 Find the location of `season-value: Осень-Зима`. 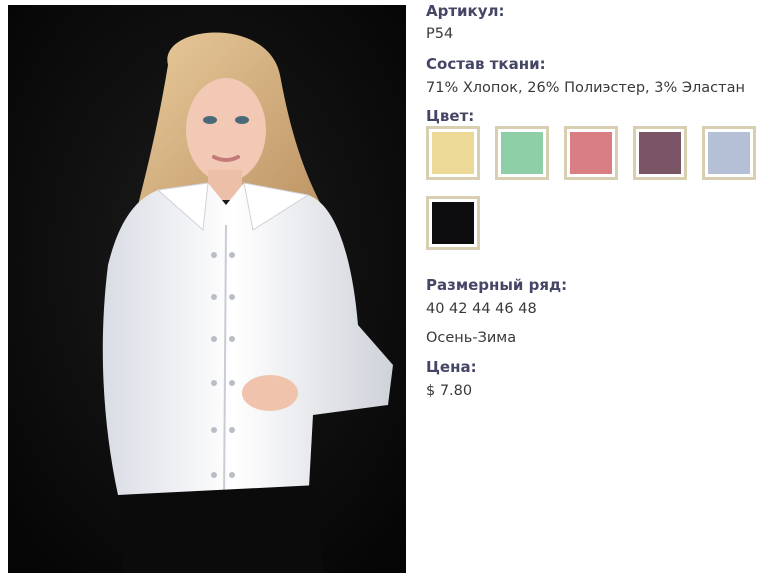

season-value: Осень-Зима is located at coordinates (471, 338).